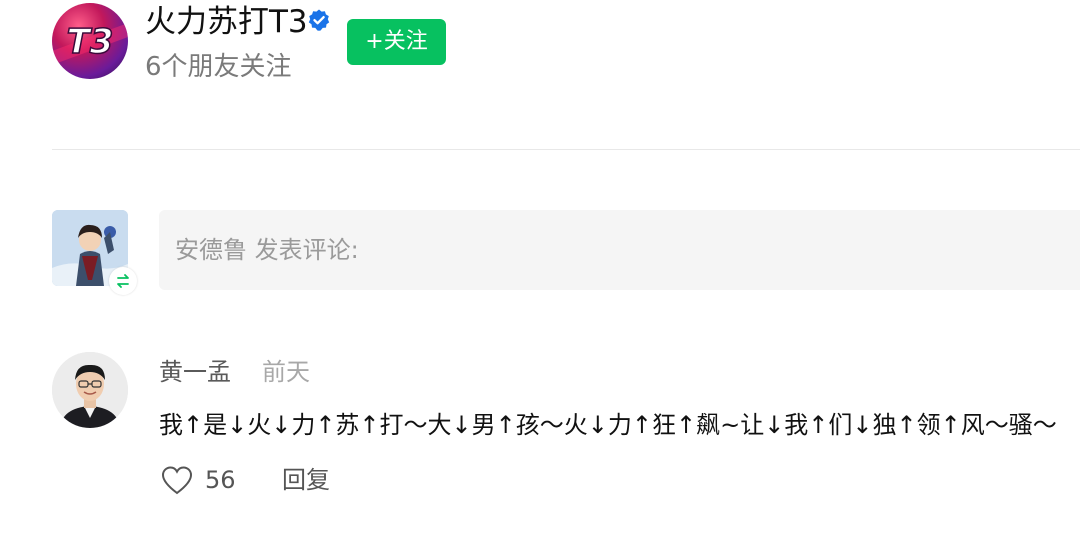  Describe the element at coordinates (608, 425) in the screenshot. I see `comment-text: 我↑是↓火↓力↑苏↑打～大↓男↑孩～火↓力↑狂↑飙~让↓我↑们↓独↑领↑风～骚～` at that location.